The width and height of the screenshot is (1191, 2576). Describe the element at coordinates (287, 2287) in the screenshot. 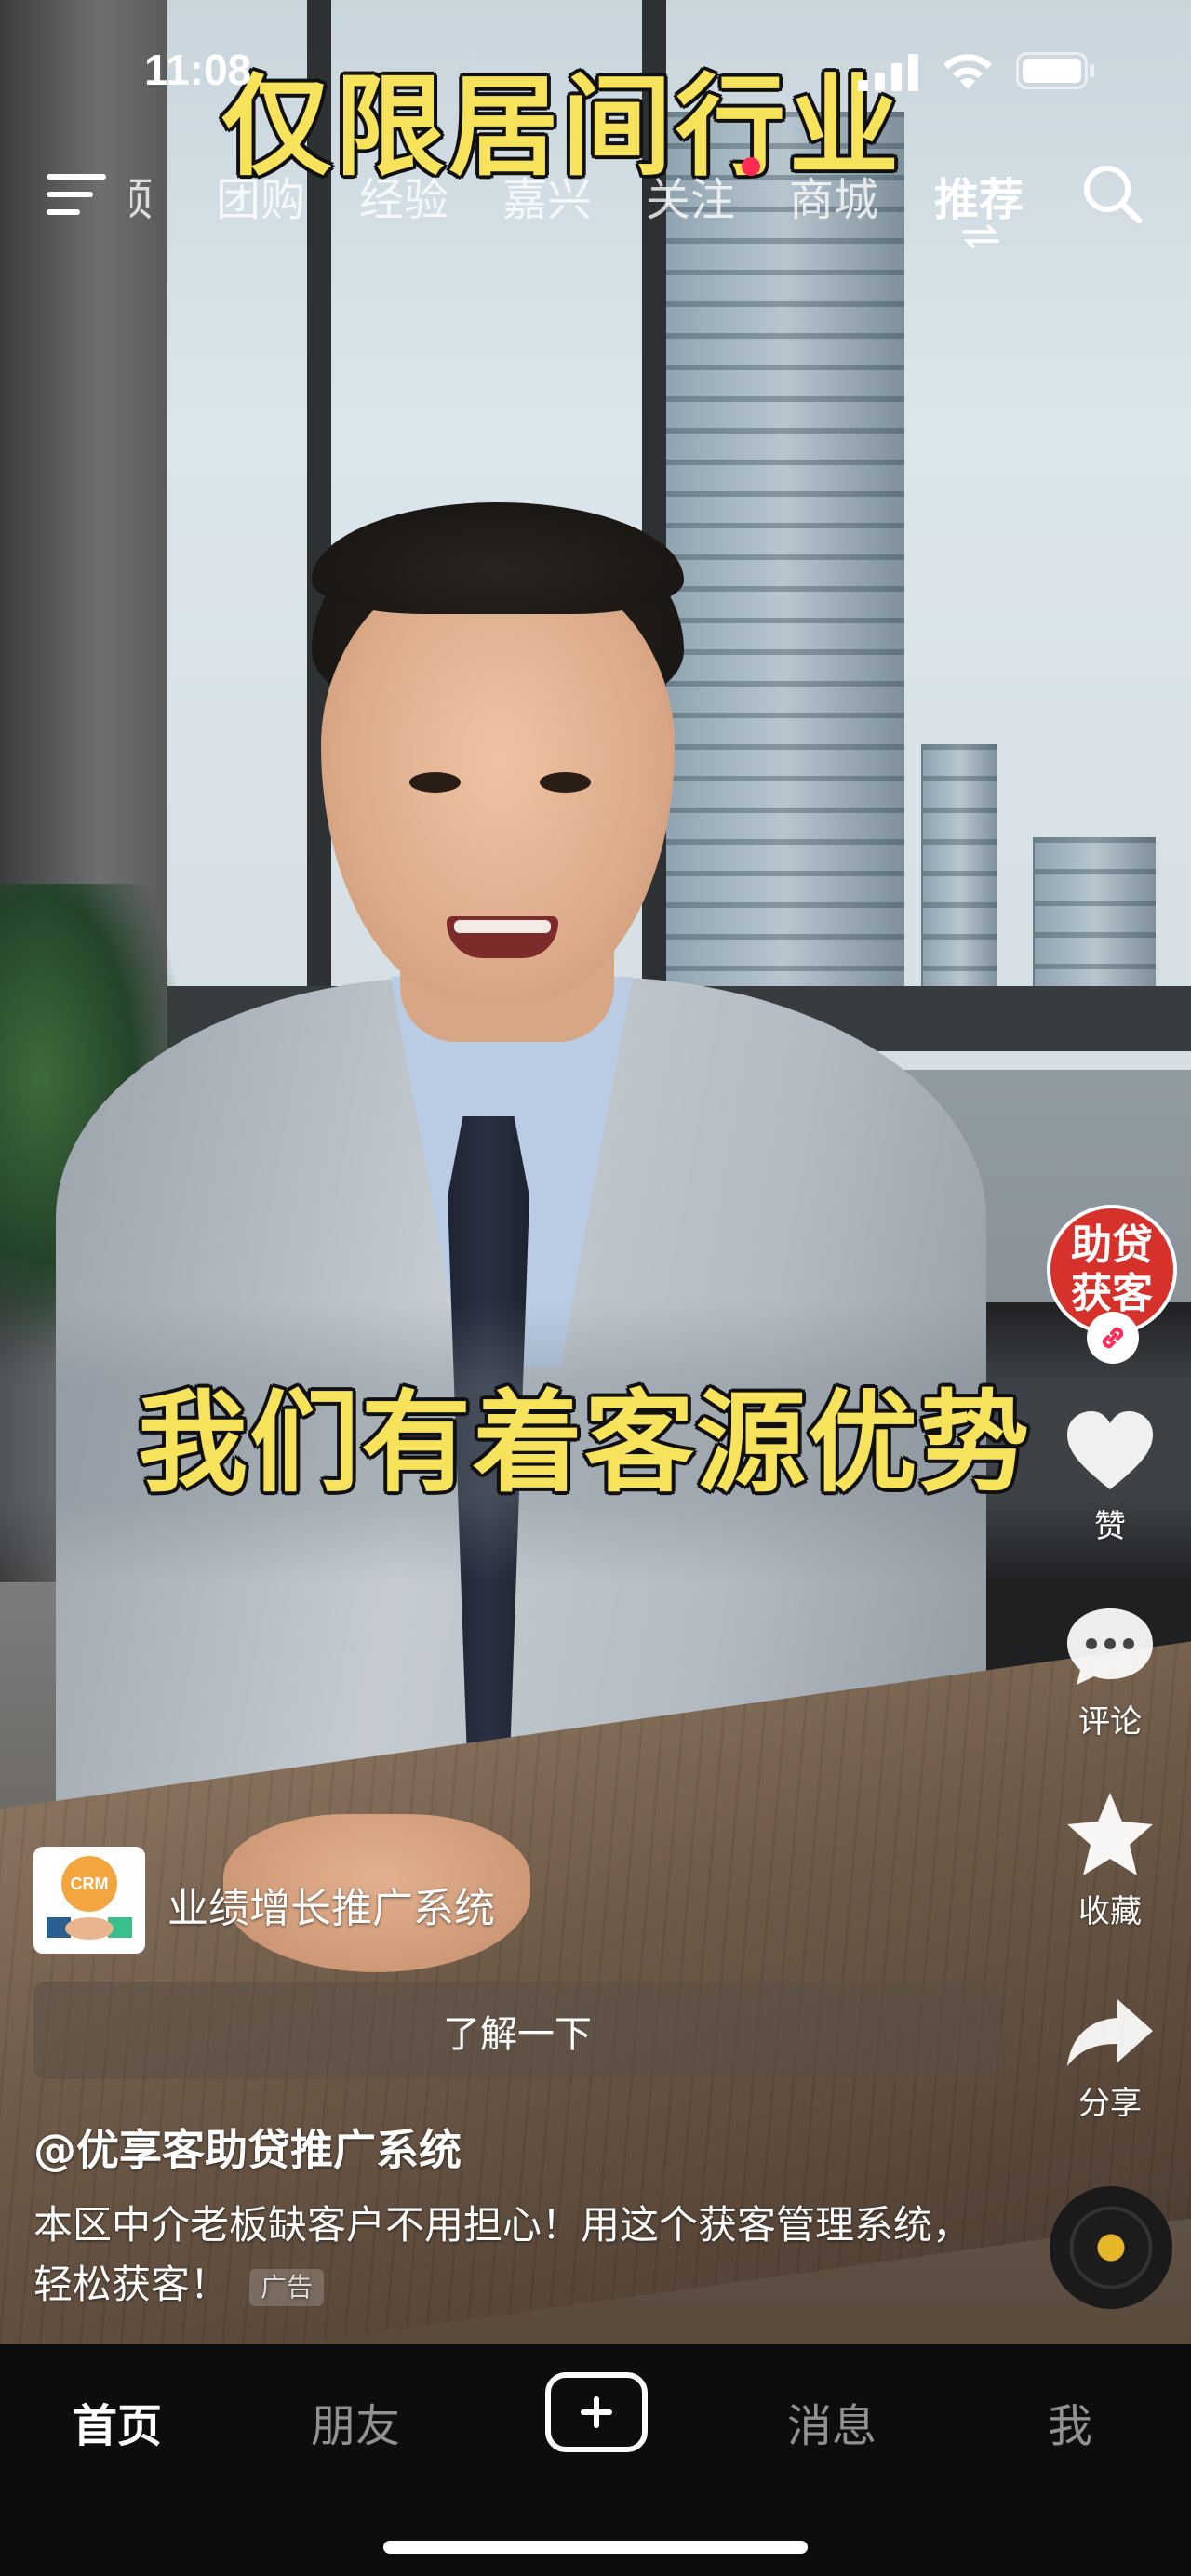

I see `ad-badge: 广告` at that location.